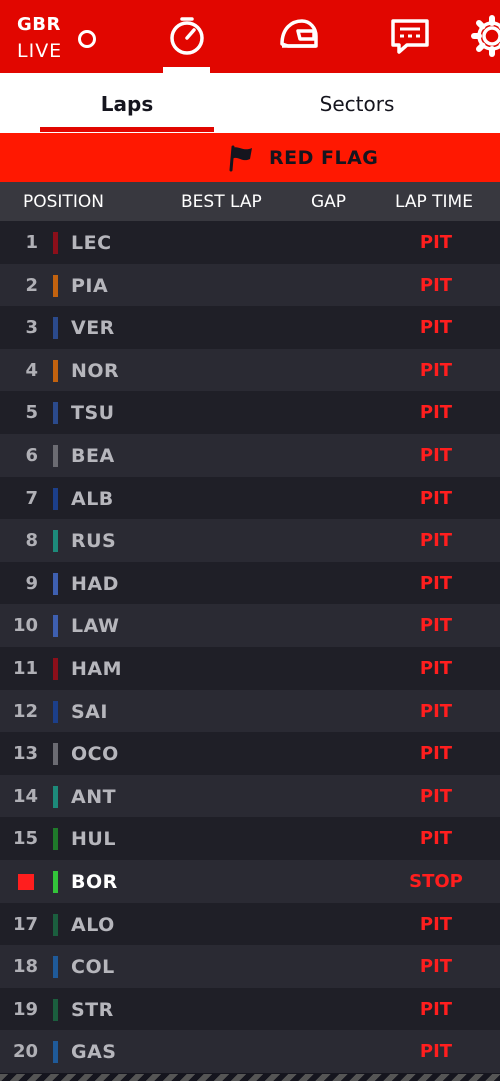 This screenshot has height=1081, width=500. I want to click on header-position: POSITION, so click(63, 202).